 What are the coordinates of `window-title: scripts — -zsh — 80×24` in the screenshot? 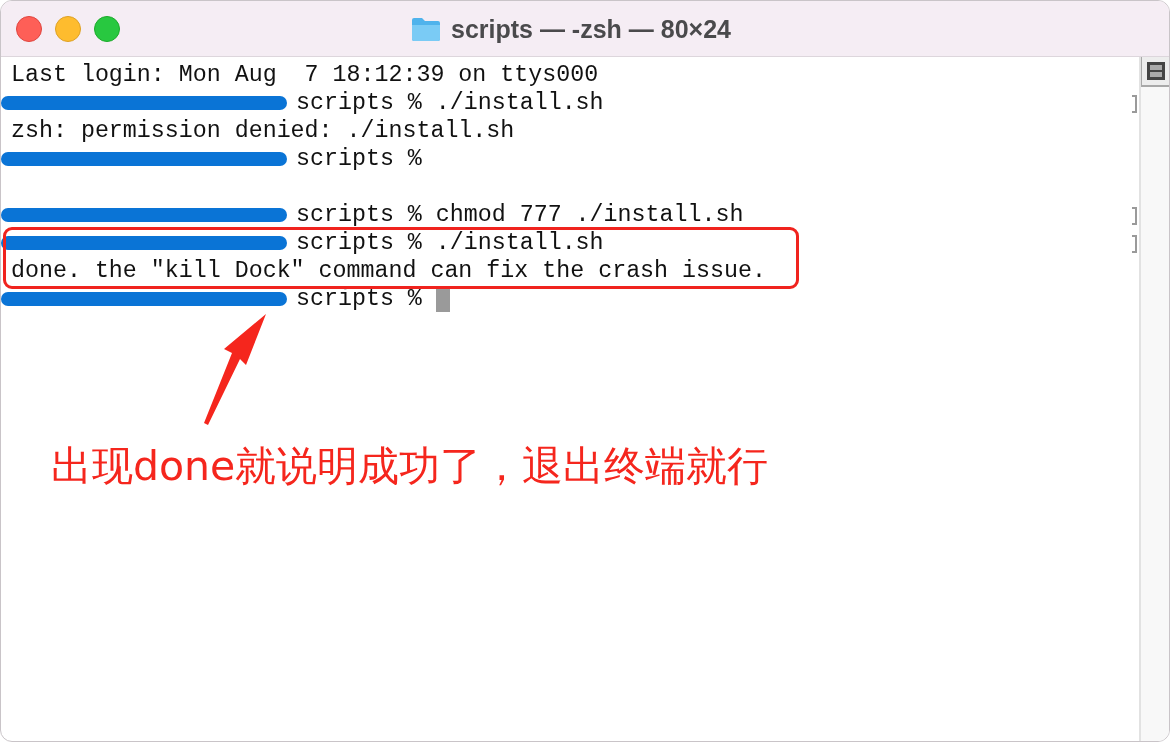 It's located at (591, 29).